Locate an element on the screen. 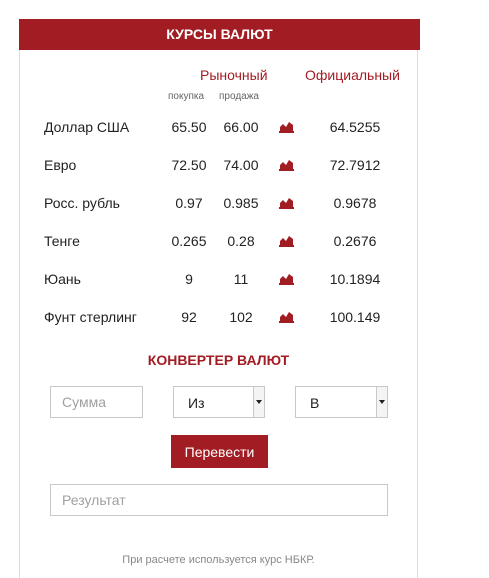 The height and width of the screenshot is (578, 489). sell-rate: 0.985 is located at coordinates (241, 203).